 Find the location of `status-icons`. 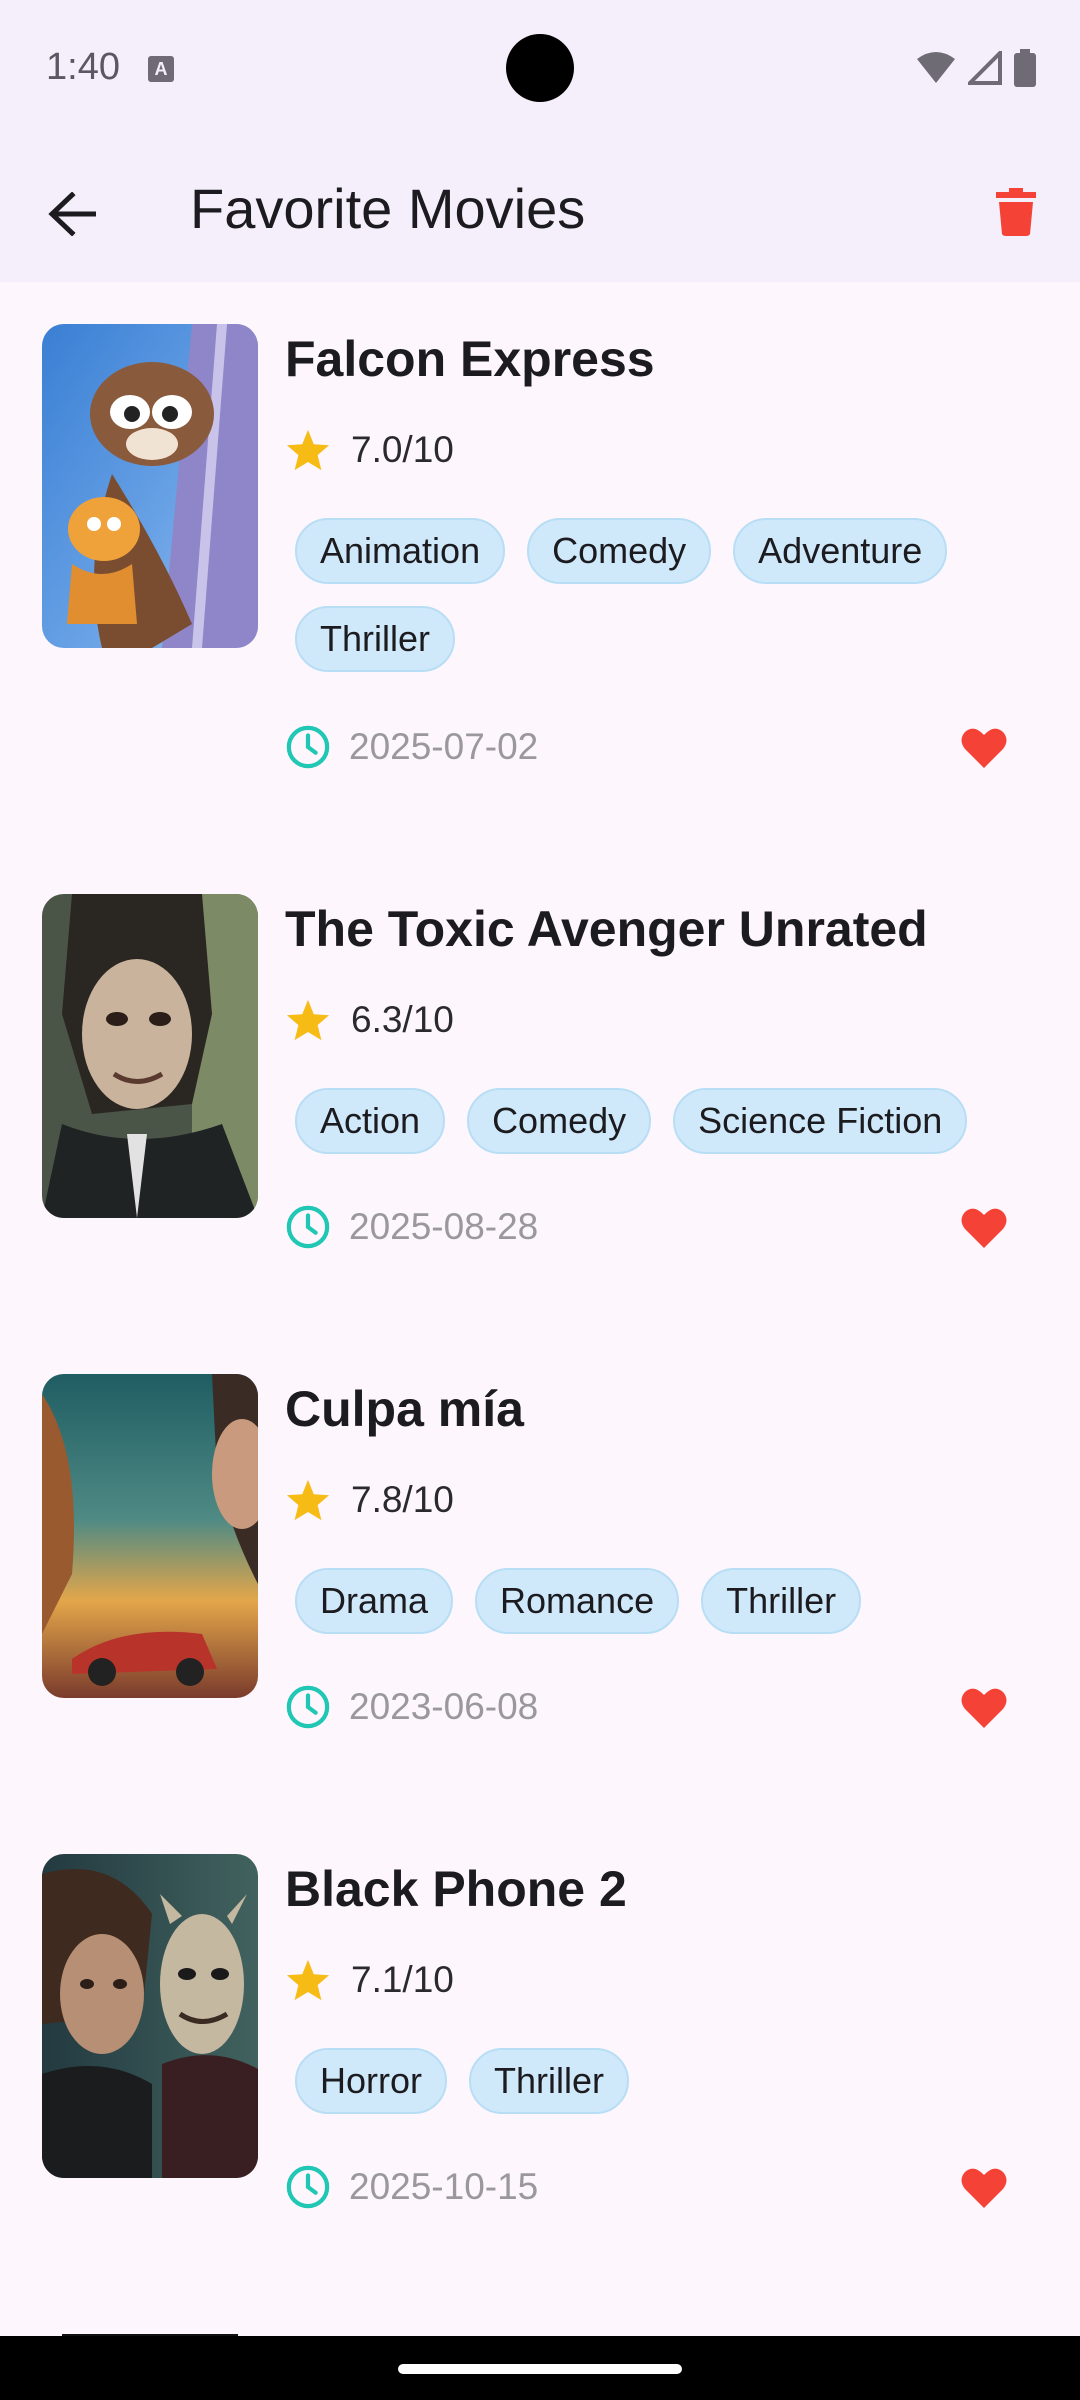

status-icons is located at coordinates (976, 68).